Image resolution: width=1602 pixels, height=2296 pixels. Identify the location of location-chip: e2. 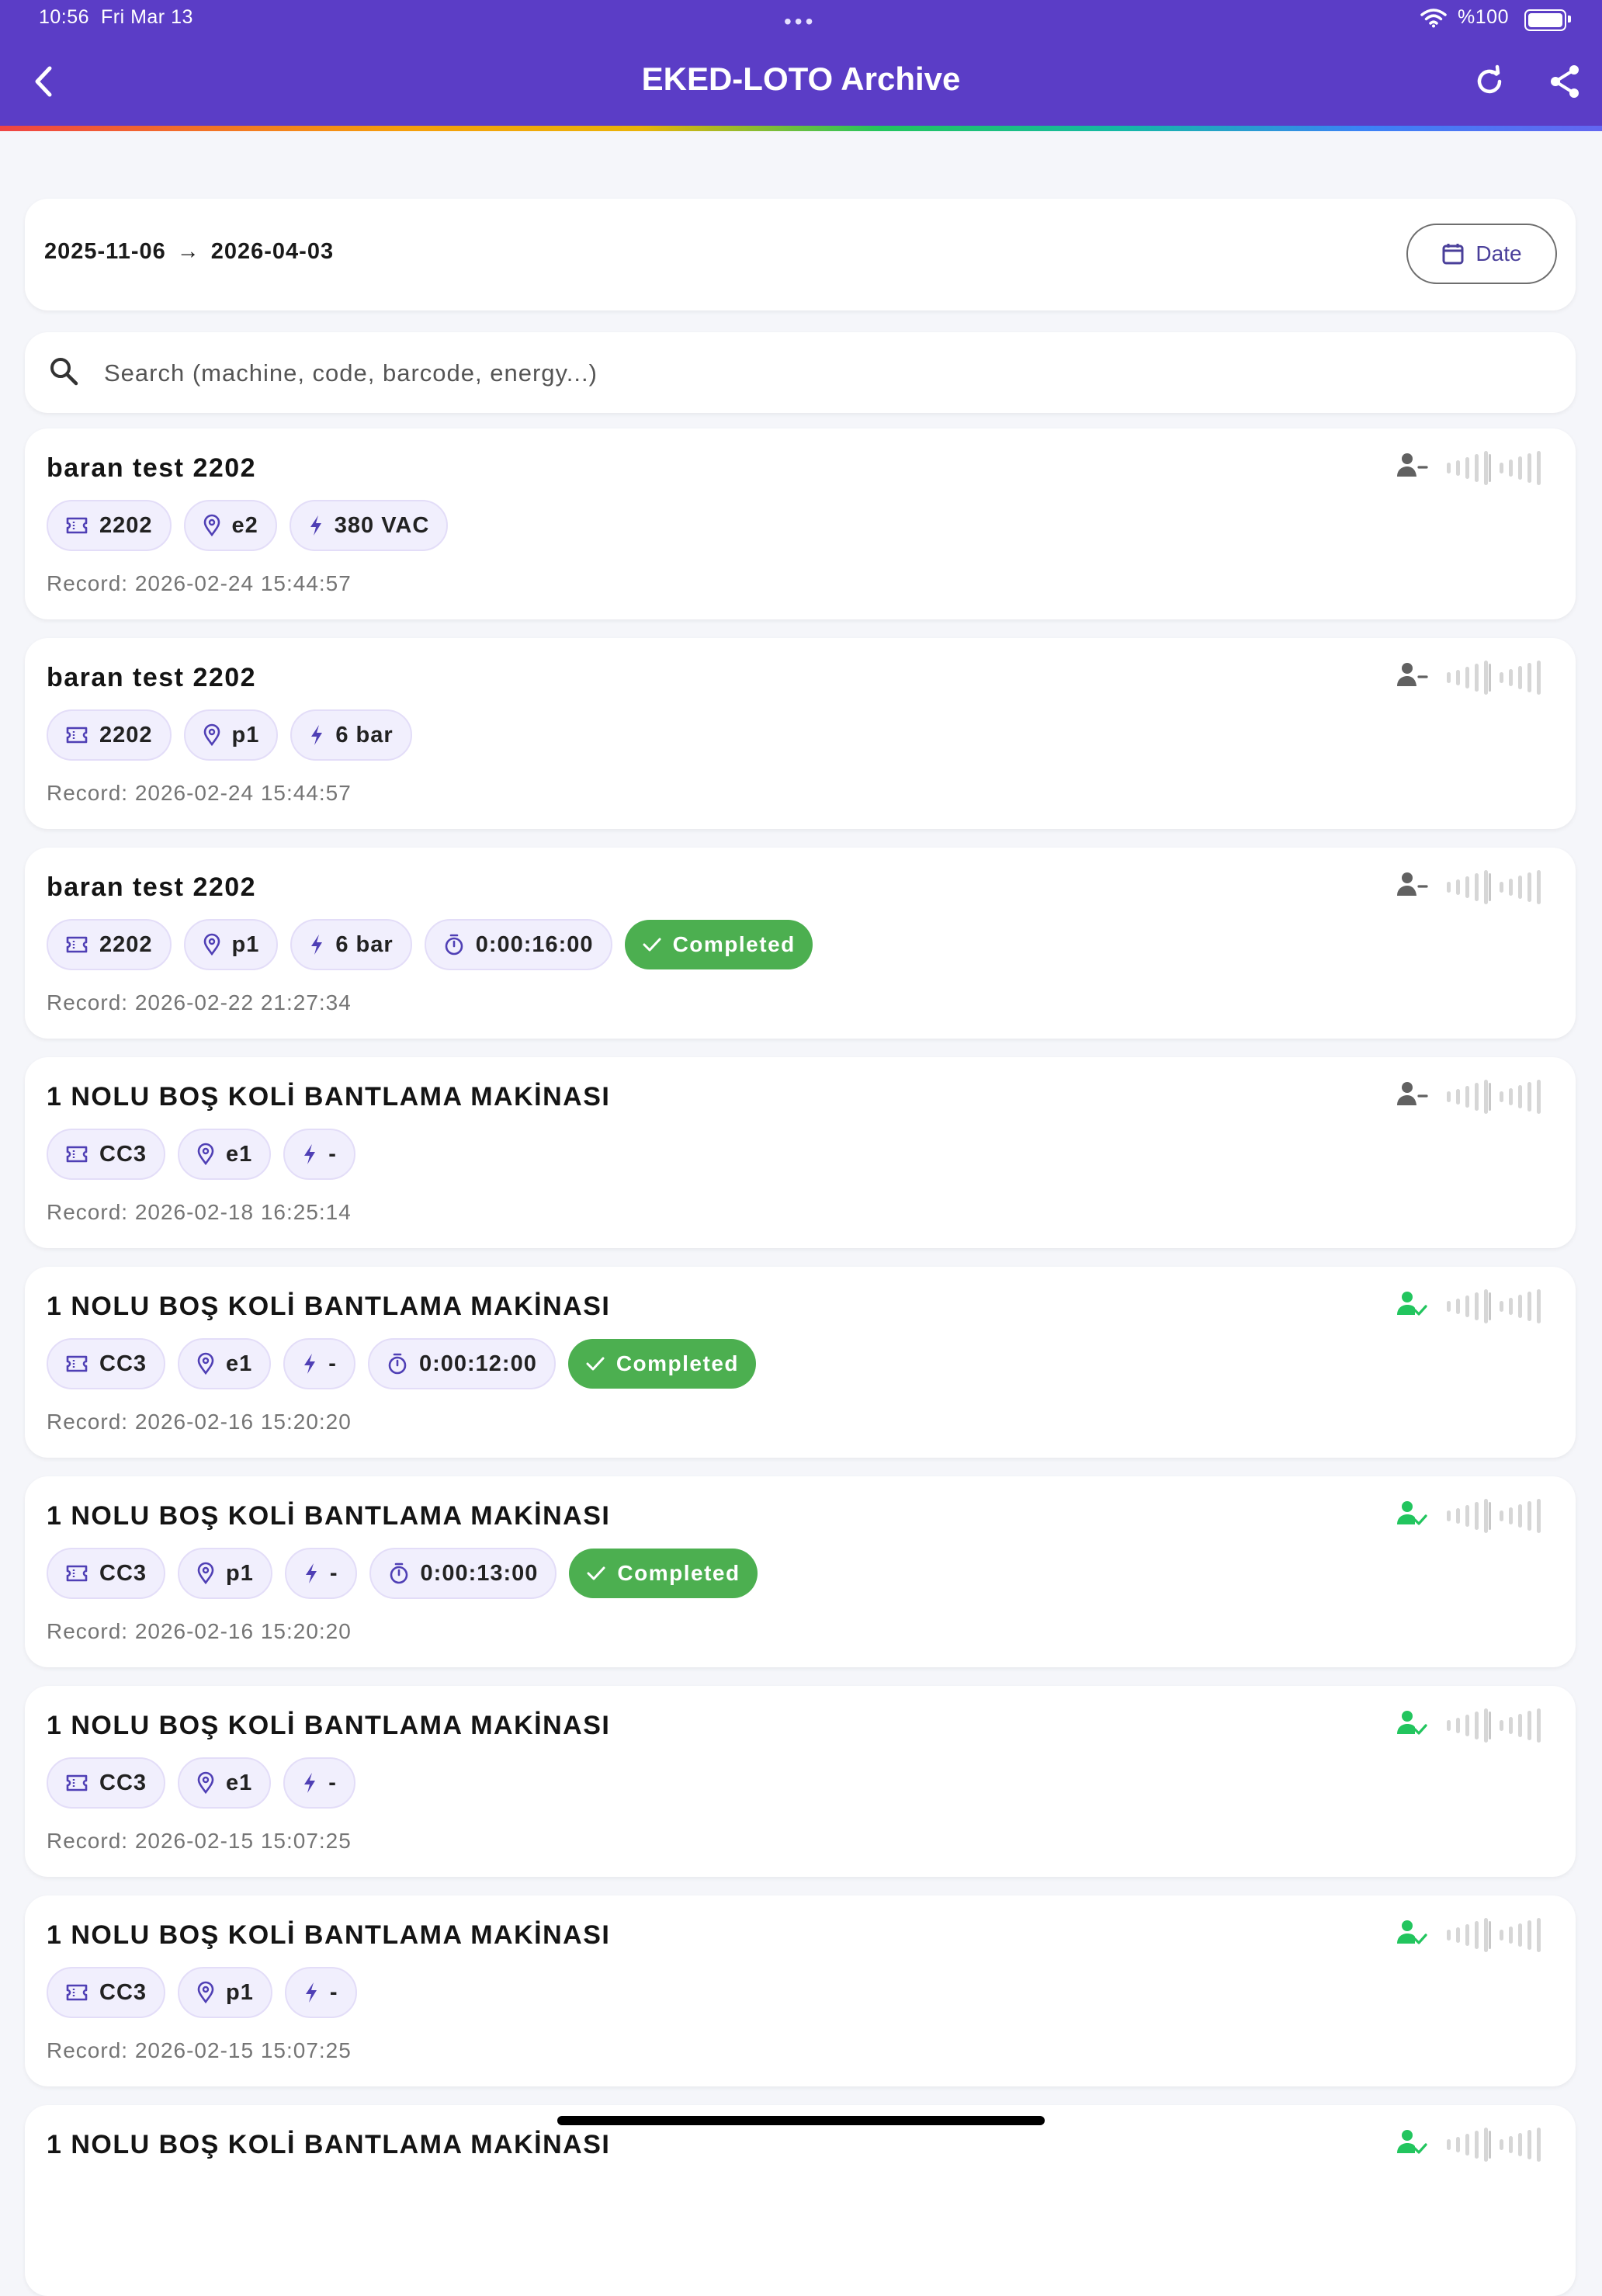
(230, 525).